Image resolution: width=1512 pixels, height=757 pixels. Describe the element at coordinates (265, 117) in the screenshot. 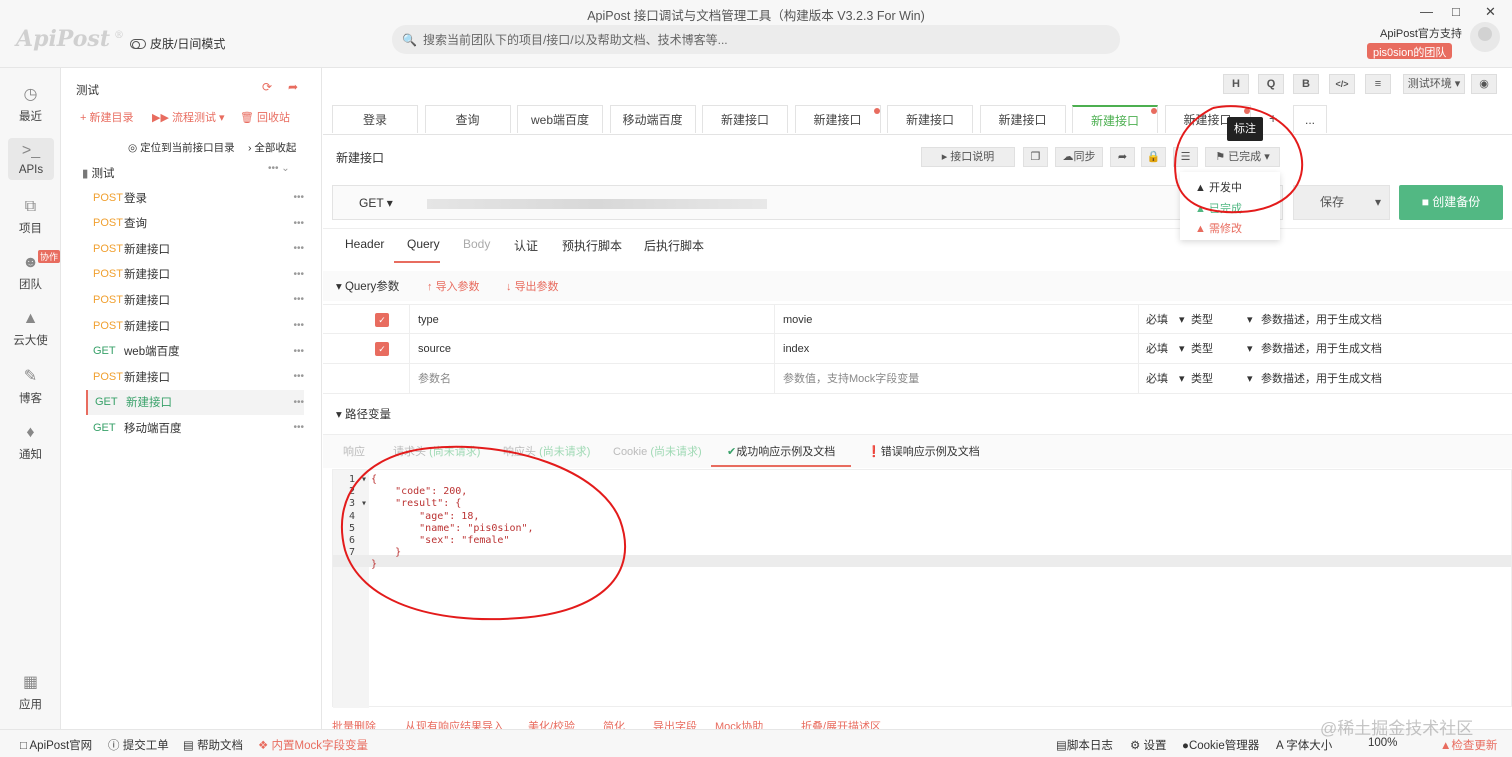

I see `recycle-button: 🗑 回收站` at that location.